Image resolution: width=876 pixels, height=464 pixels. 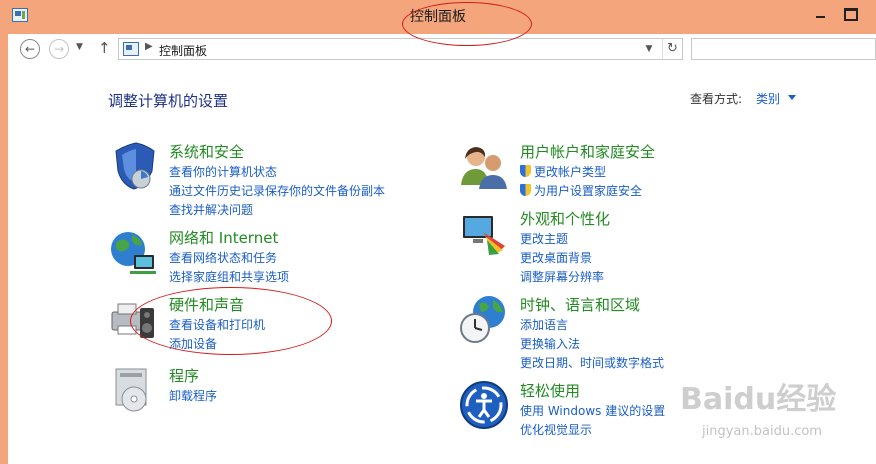 I want to click on link-change-account-type: 更改帐户类型, so click(x=581, y=172).